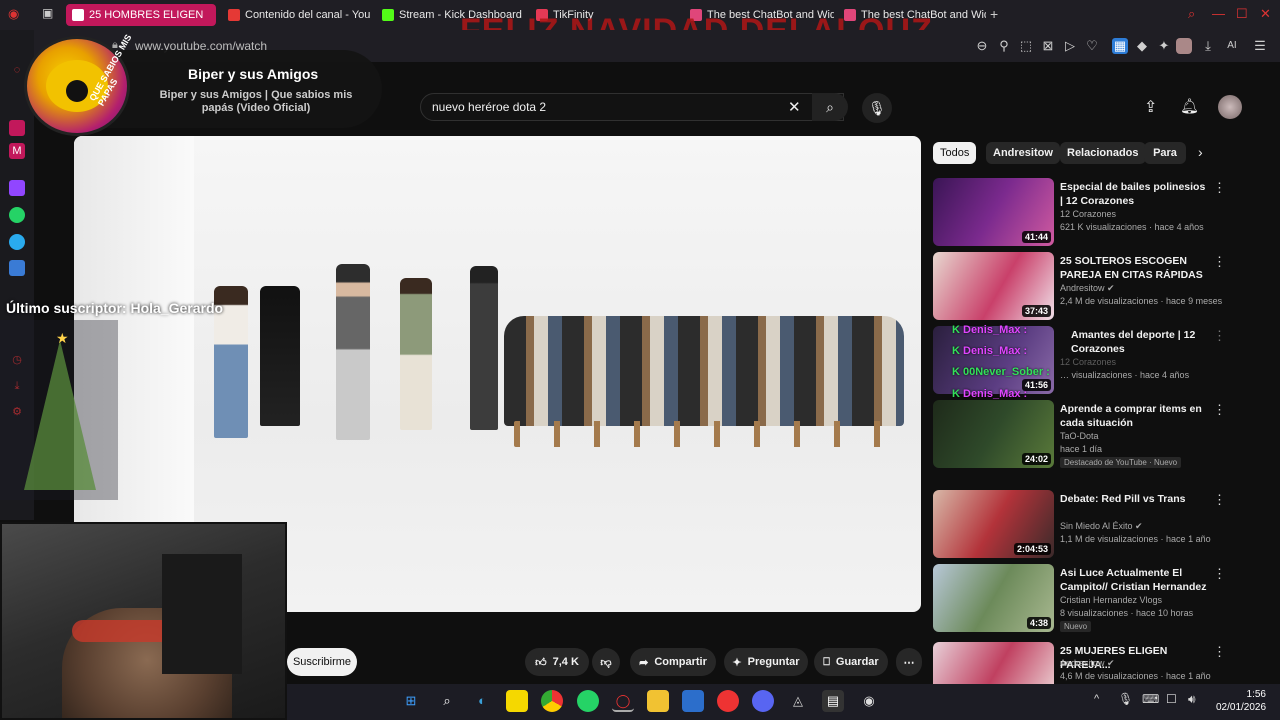 The image size is (1280, 720). I want to click on video-thumbnail: 24:02, so click(993, 434).